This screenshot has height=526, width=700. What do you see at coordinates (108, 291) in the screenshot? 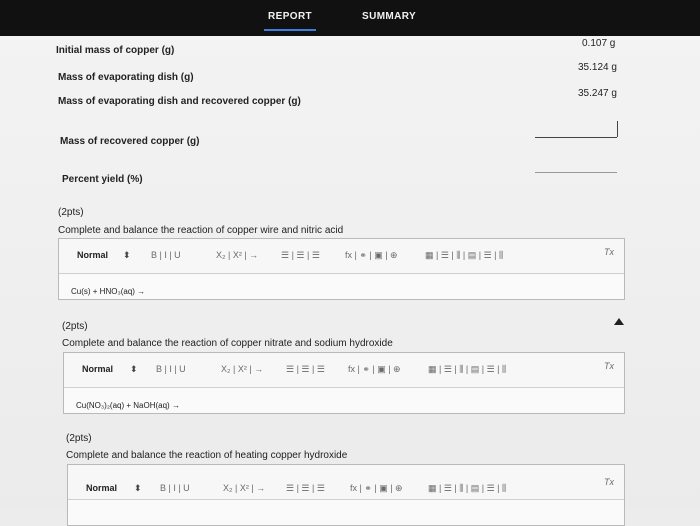
I see `answer-text: Cu(s) + HNO₃(aq) →` at bounding box center [108, 291].